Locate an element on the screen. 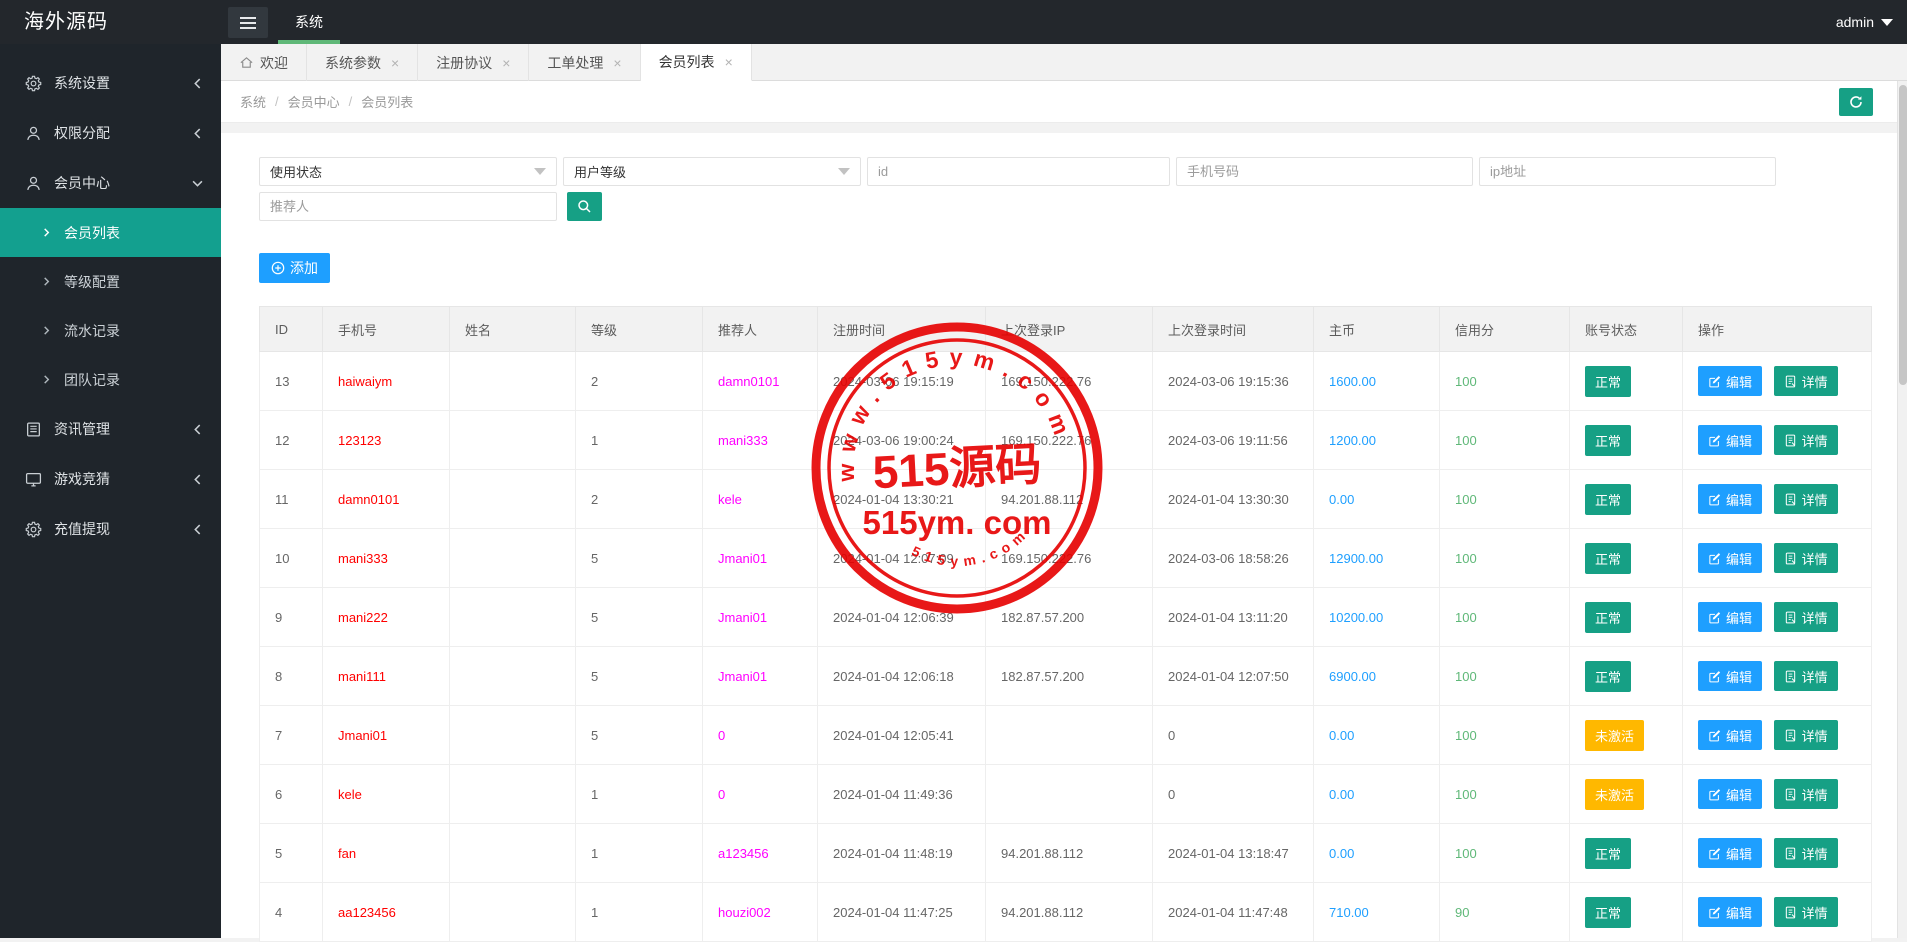  refresh-button is located at coordinates (1856, 102).